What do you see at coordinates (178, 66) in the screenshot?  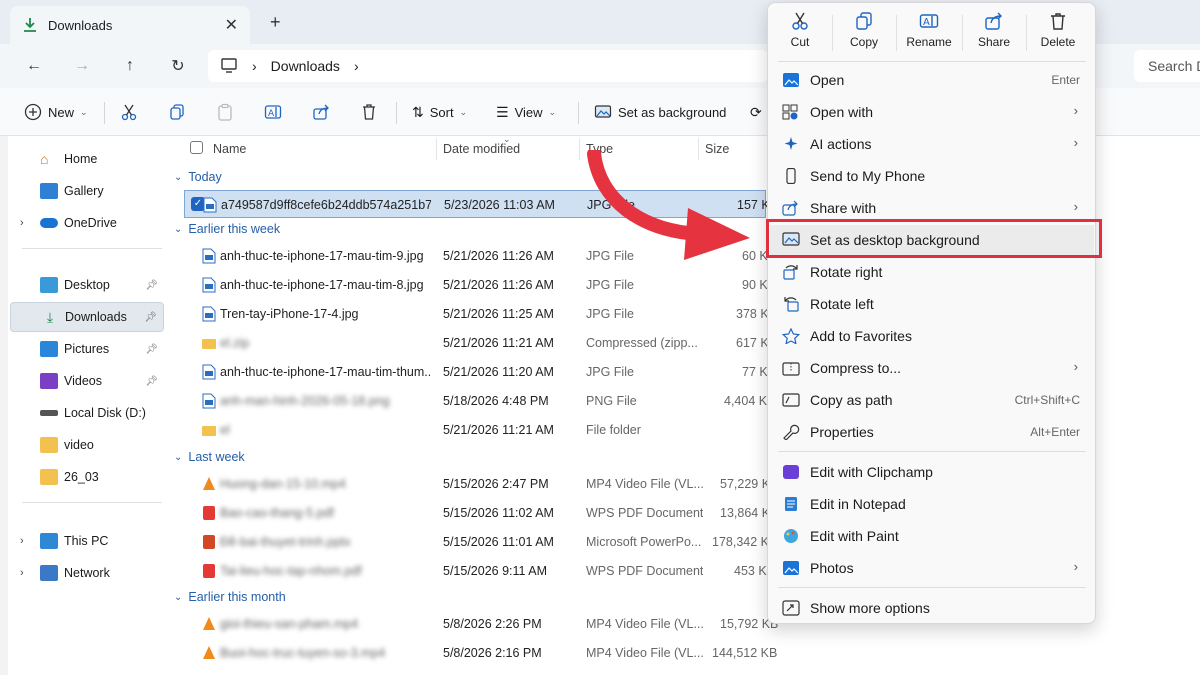 I see `refresh-icon: ↻` at bounding box center [178, 66].